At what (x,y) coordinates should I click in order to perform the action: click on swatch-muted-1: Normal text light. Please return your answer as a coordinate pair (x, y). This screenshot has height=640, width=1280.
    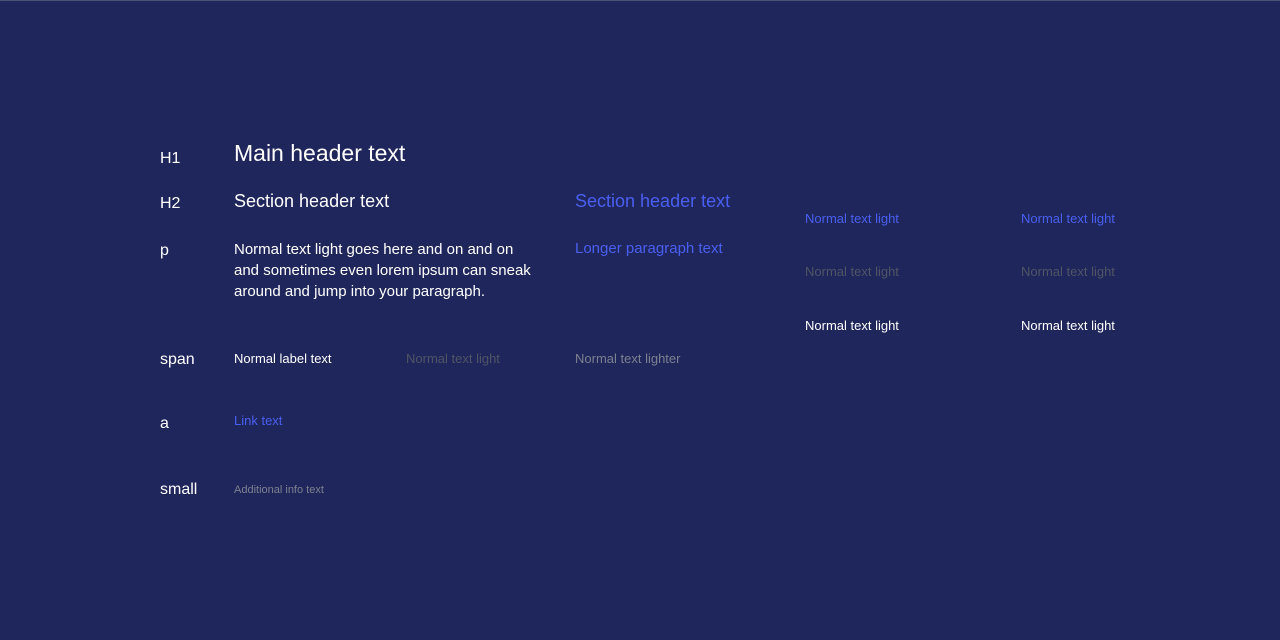
    Looking at the image, I should click on (852, 271).